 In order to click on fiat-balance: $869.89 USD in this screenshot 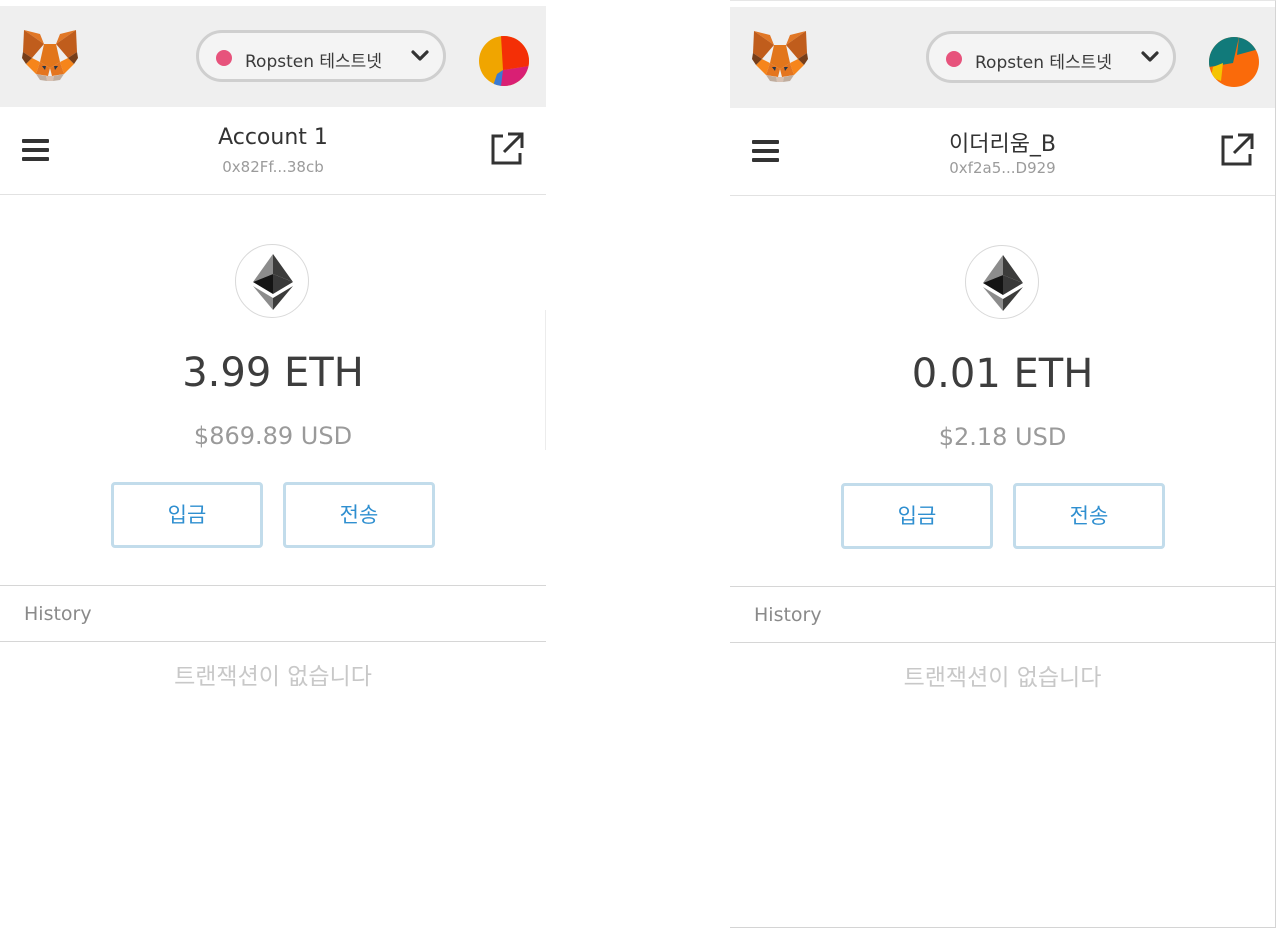, I will do `click(273, 436)`.